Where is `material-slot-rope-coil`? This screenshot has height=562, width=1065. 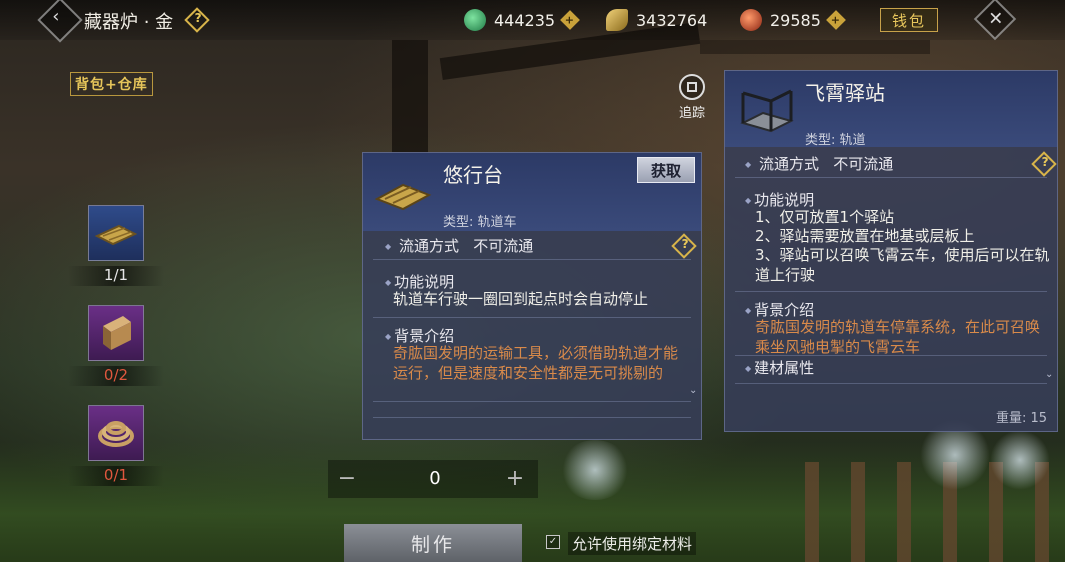 material-slot-rope-coil is located at coordinates (116, 433).